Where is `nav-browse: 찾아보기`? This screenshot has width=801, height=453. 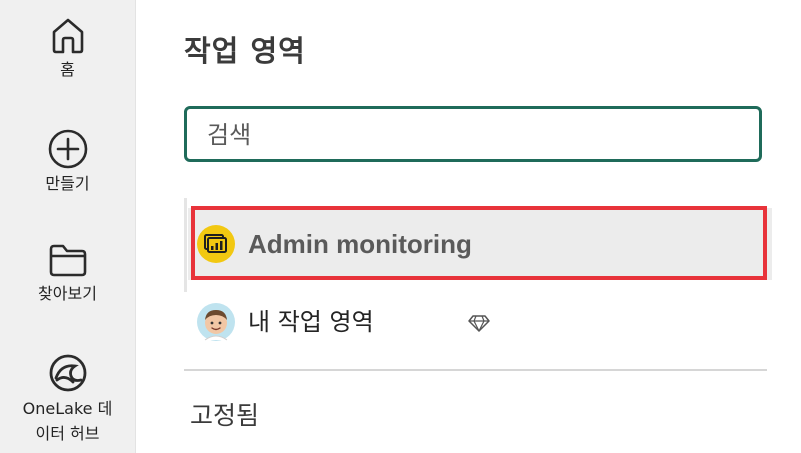 nav-browse: 찾아보기 is located at coordinates (67, 273).